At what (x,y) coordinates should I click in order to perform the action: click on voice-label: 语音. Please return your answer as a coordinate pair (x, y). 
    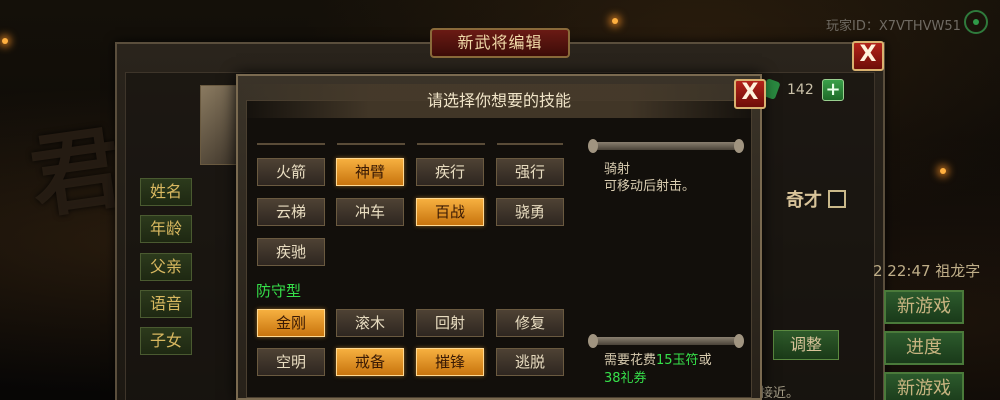
    Looking at the image, I should click on (166, 304).